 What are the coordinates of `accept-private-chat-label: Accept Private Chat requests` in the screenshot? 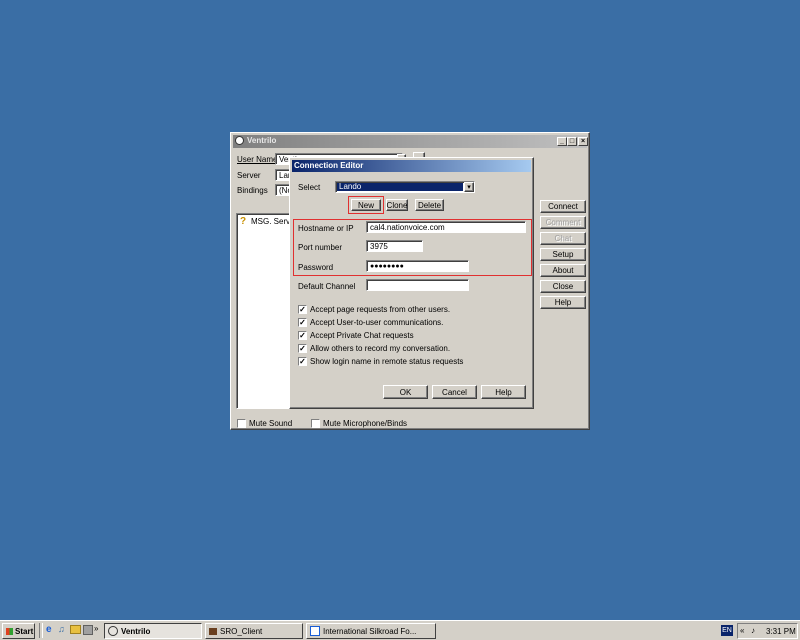 It's located at (362, 335).